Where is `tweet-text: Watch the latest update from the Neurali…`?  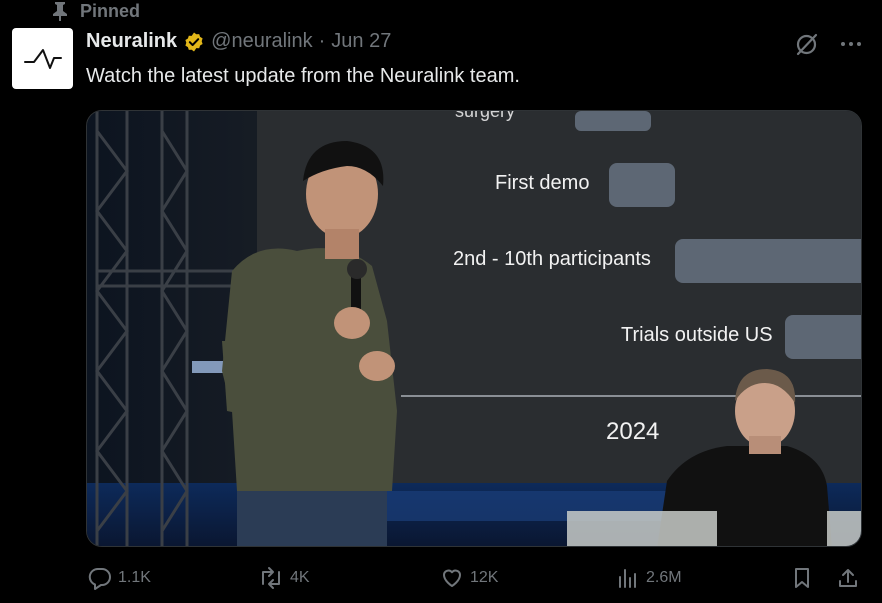 tweet-text: Watch the latest update from the Neurali… is located at coordinates (303, 76).